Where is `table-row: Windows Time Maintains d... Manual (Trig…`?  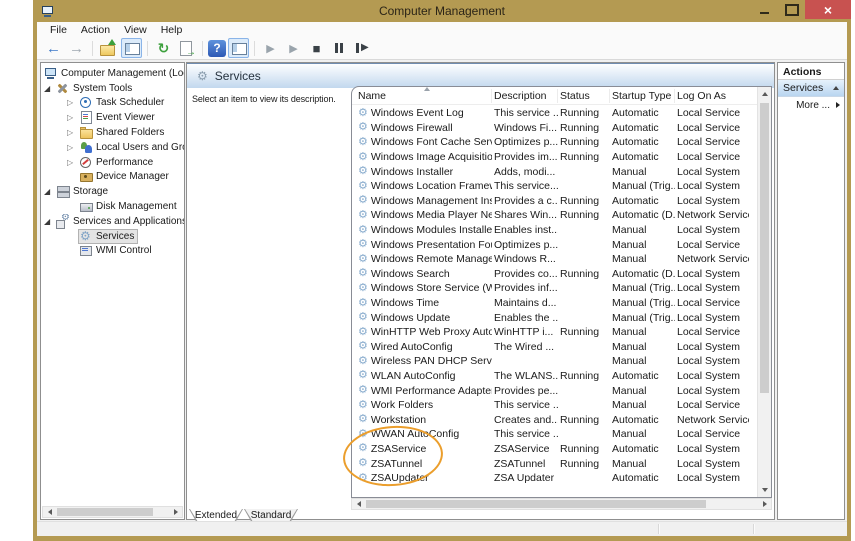
table-row: Windows Time Maintains d... Manual (Trig… is located at coordinates (554, 303).